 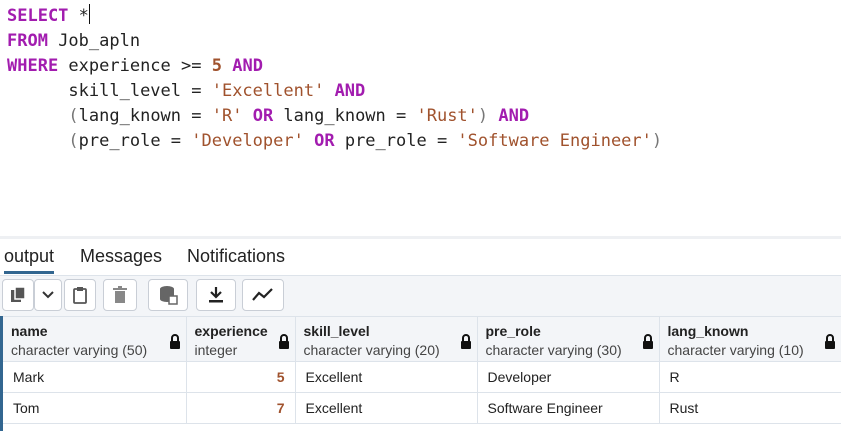 I want to click on column-header-skill-level: skill_level character varying (20), so click(x=386, y=339).